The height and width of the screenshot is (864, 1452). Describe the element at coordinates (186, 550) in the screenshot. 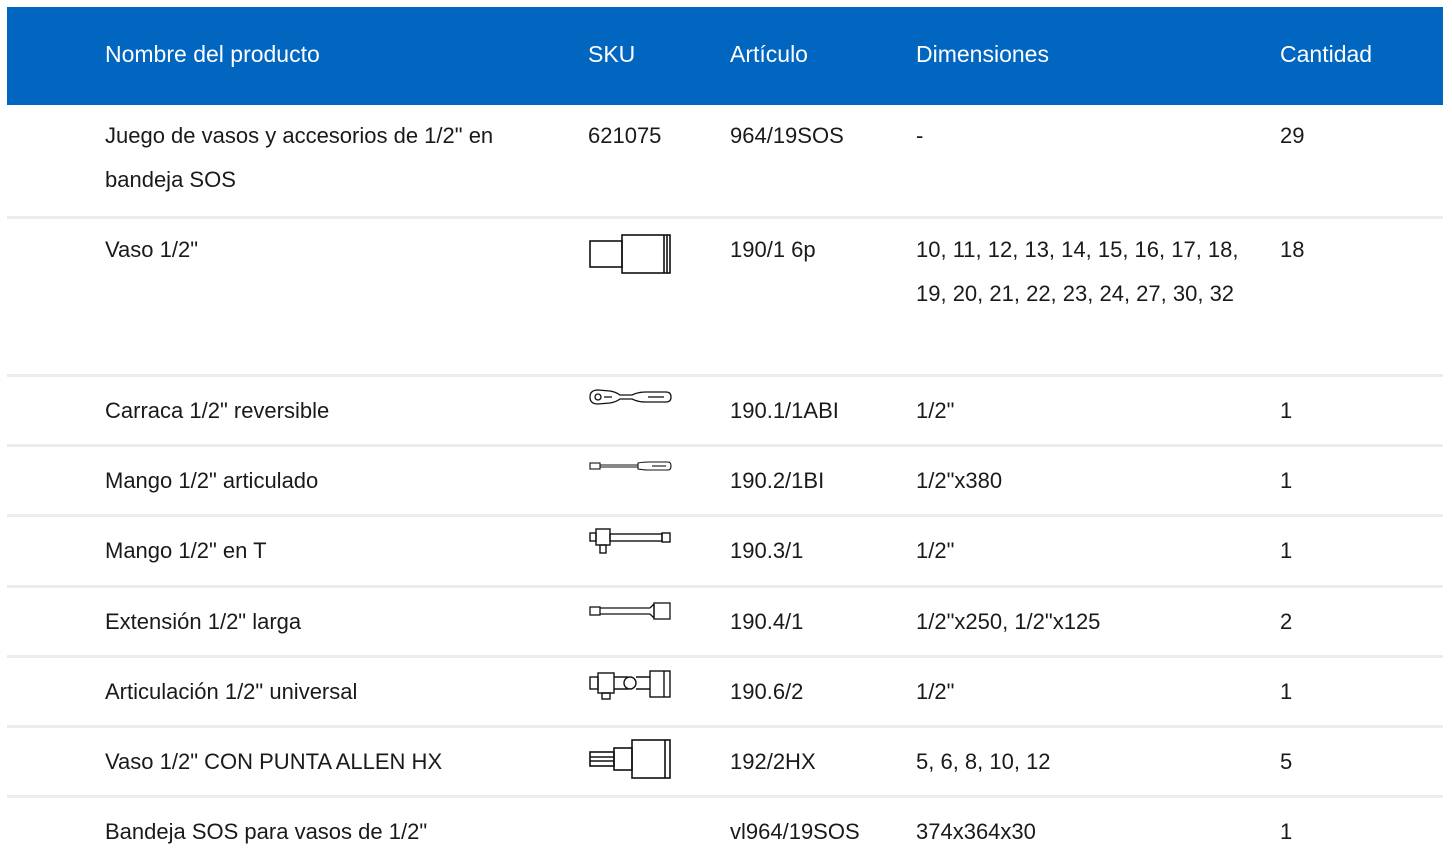

I see `product-name: Mango 1/2" en T` at that location.